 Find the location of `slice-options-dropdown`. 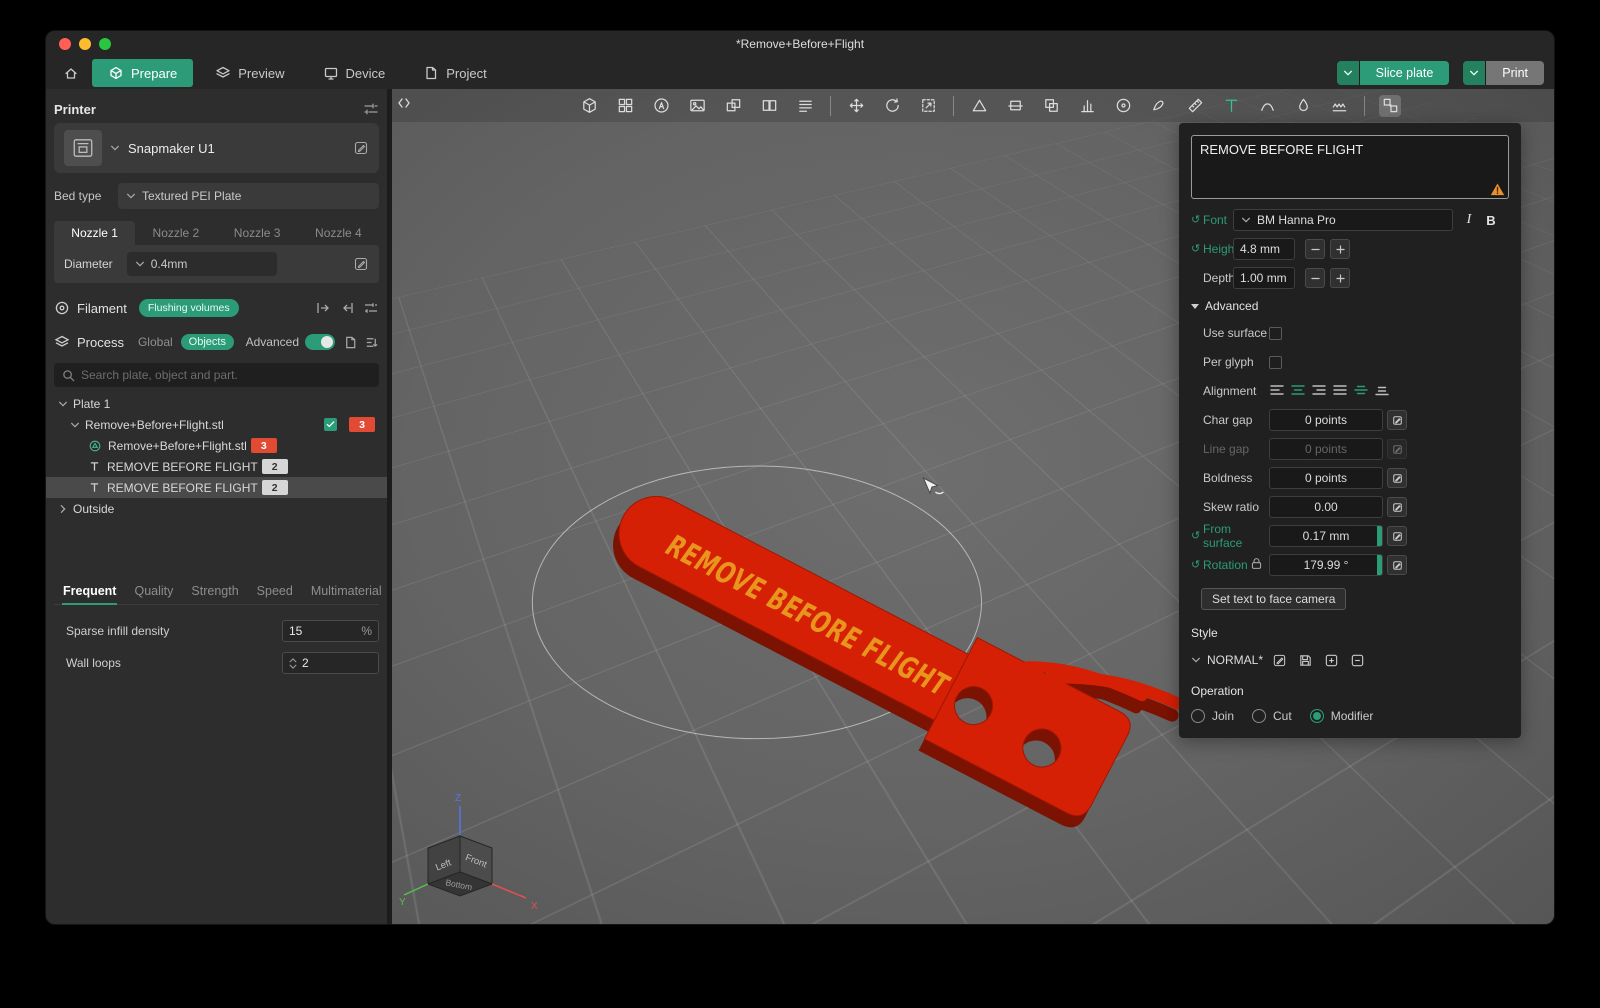

slice-options-dropdown is located at coordinates (1347, 73).